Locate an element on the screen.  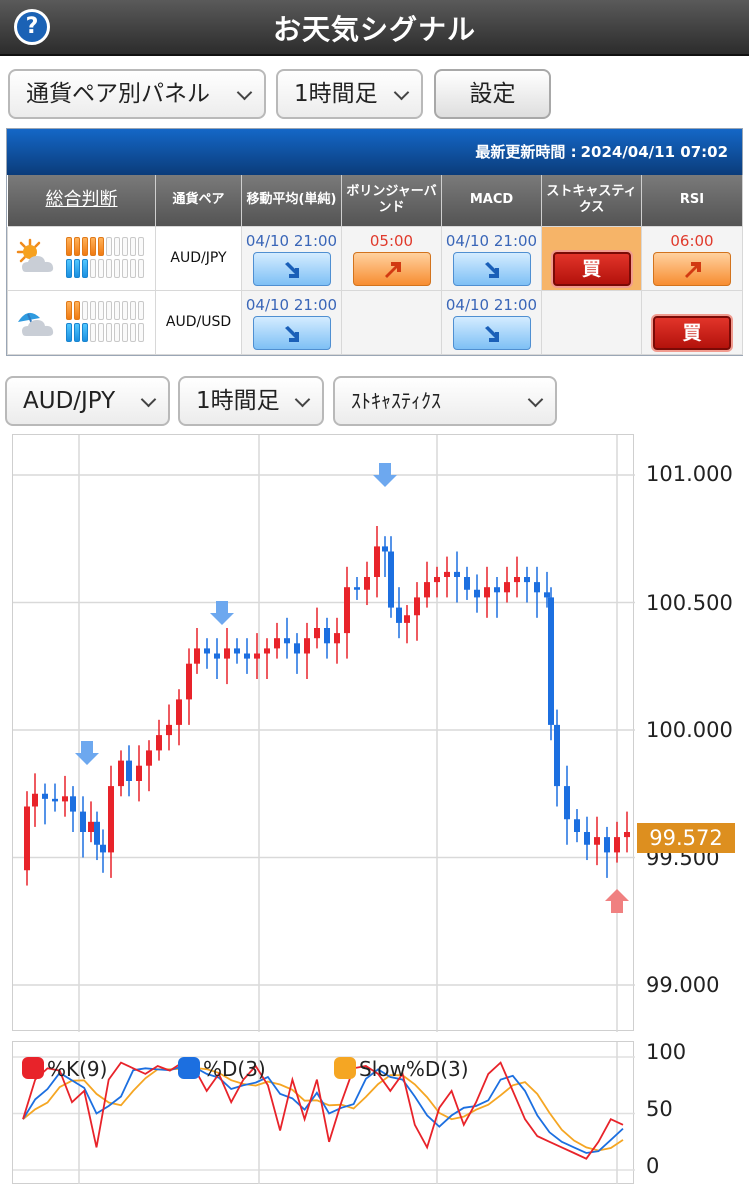
column-header-stochastics: ストキャスティクス is located at coordinates (591, 200).